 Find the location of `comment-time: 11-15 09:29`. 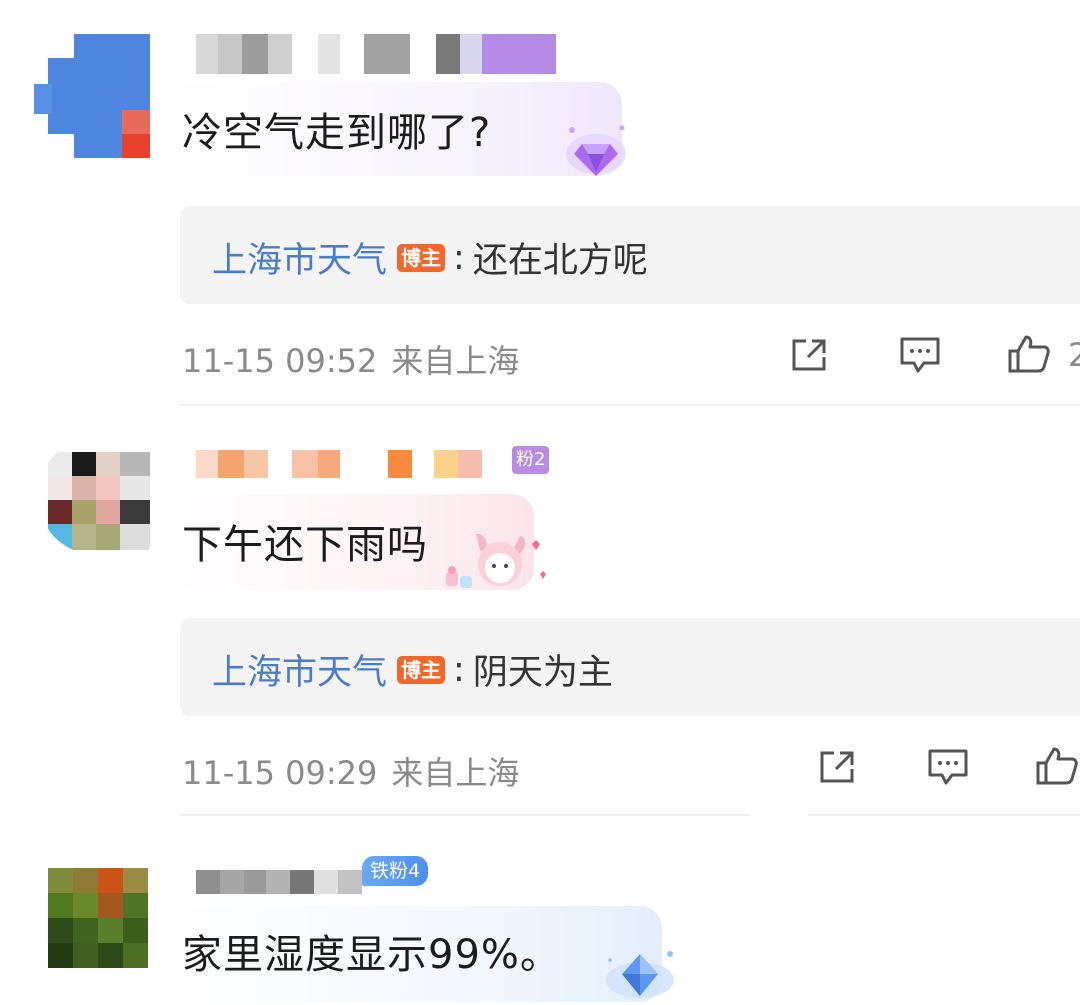

comment-time: 11-15 09:29 is located at coordinates (280, 773).